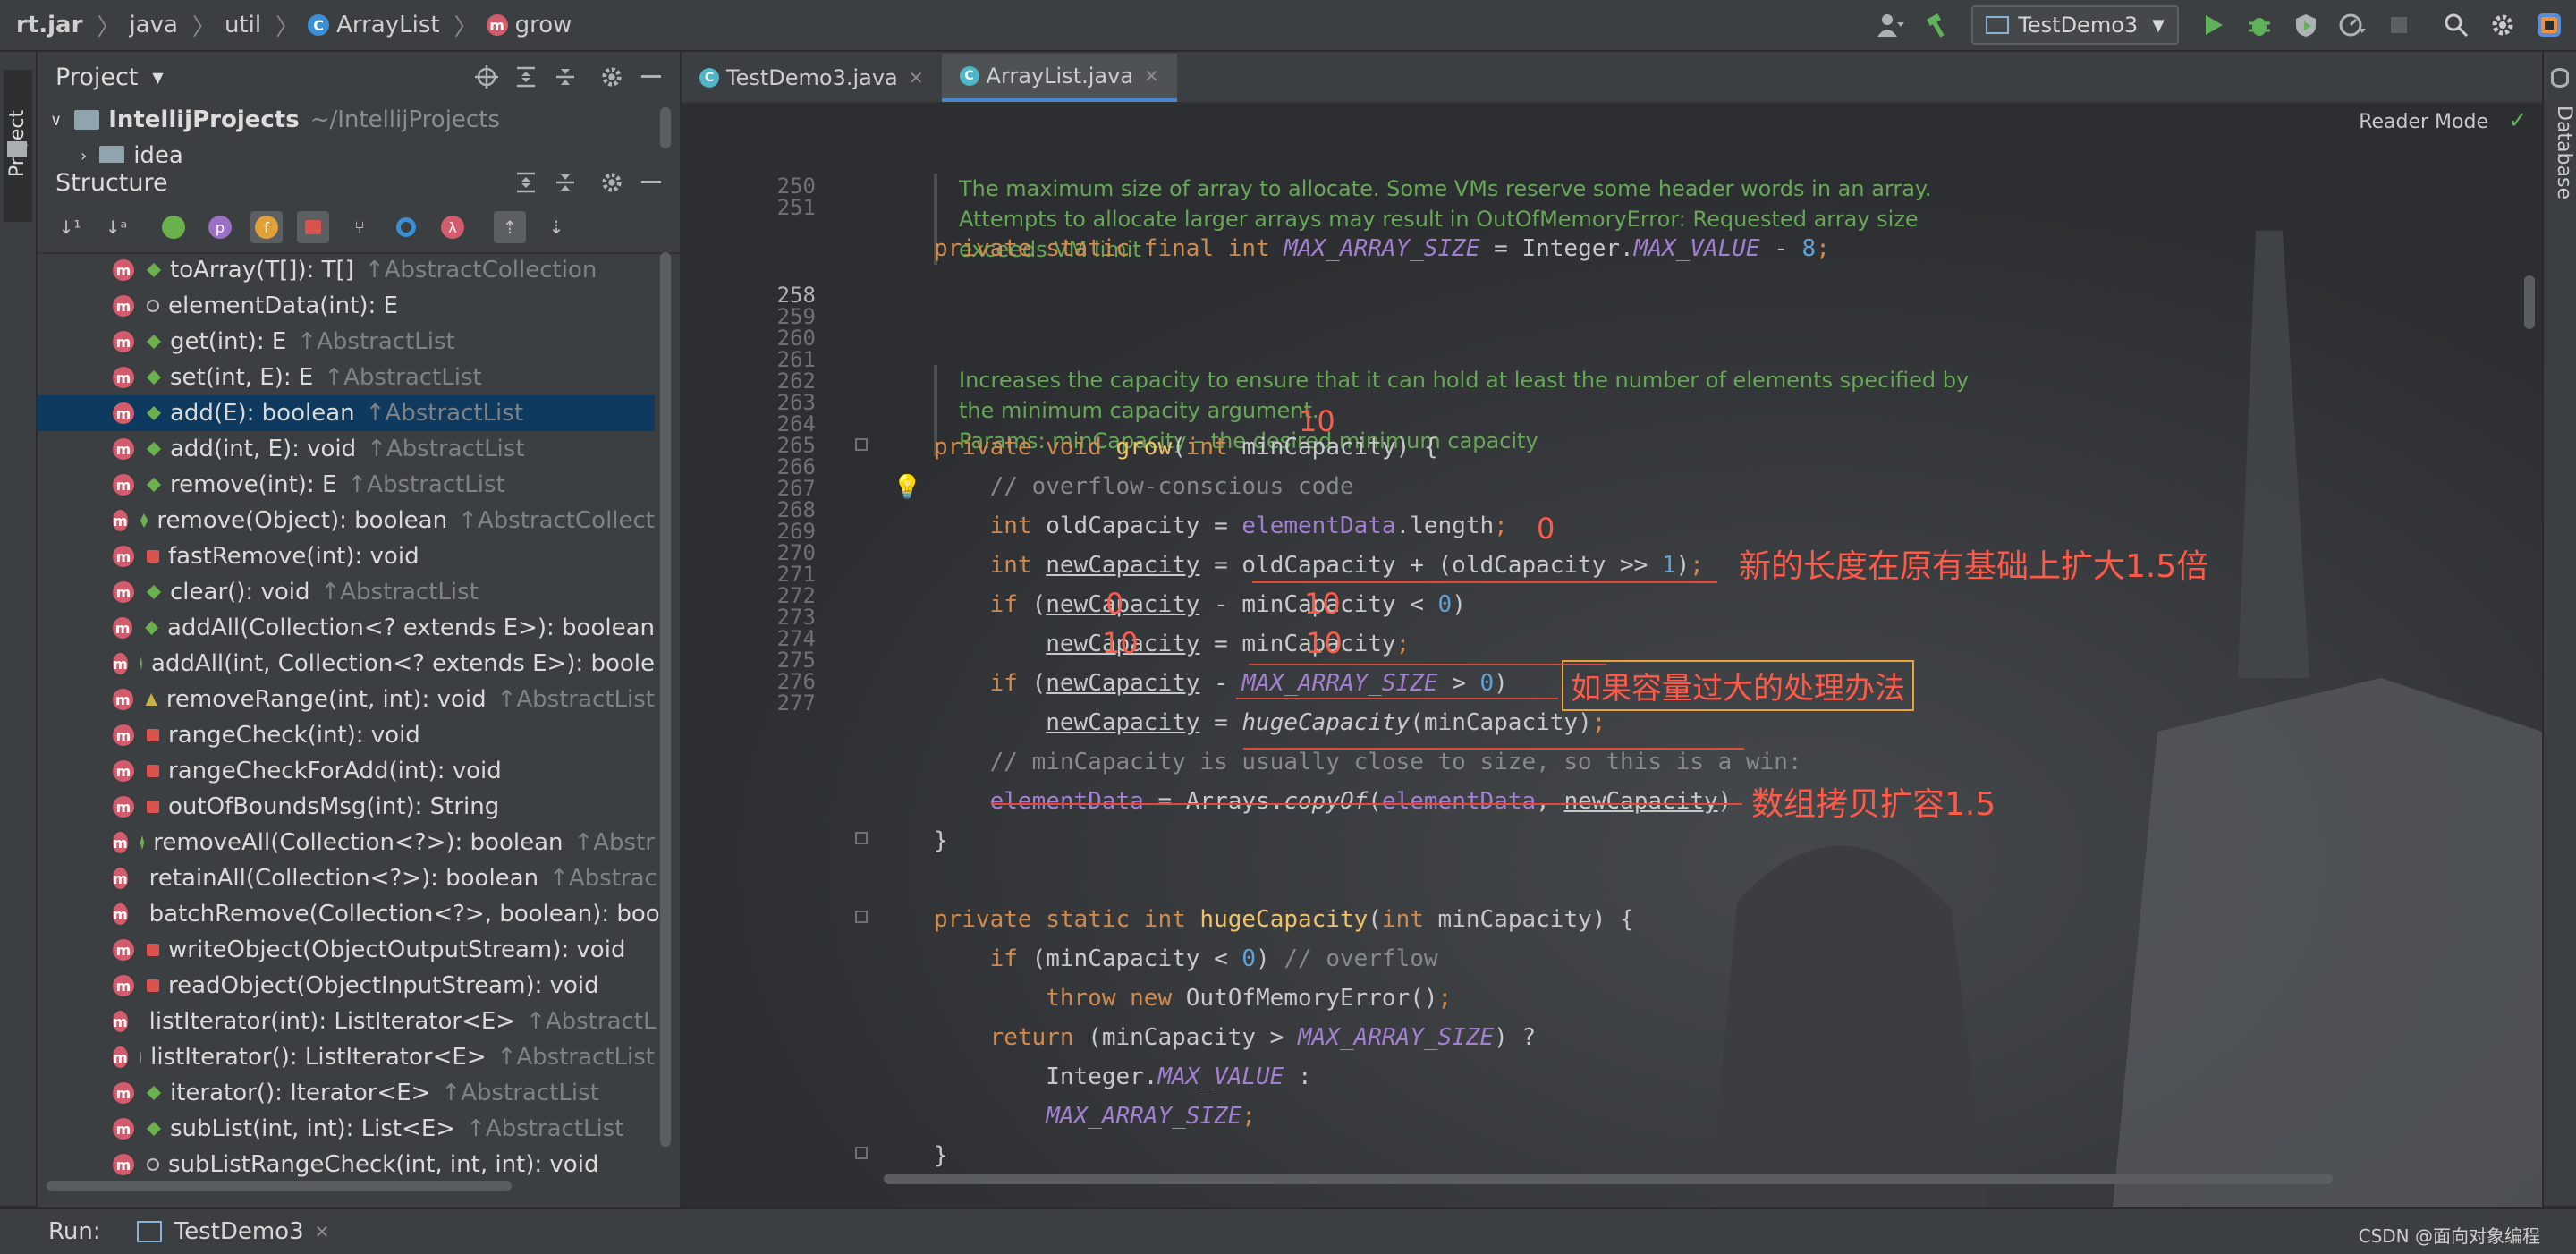  I want to click on stop-icon, so click(2399, 25).